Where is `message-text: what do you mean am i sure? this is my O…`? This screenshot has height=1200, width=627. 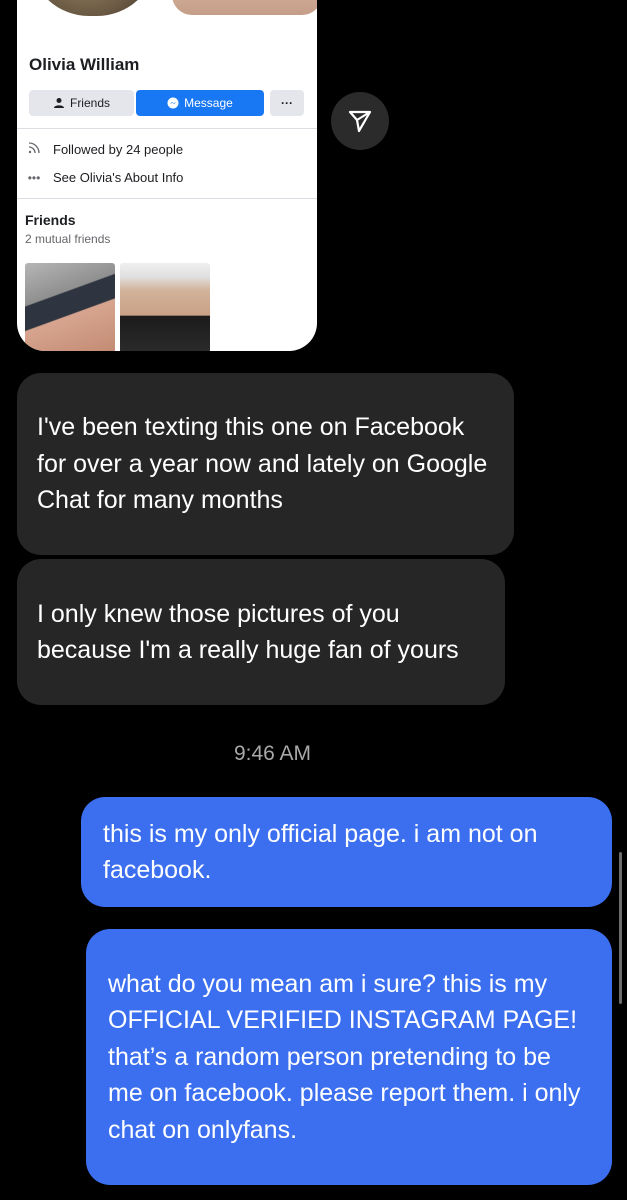
message-text: what do you mean am i sure? this is my O… is located at coordinates (344, 1056).